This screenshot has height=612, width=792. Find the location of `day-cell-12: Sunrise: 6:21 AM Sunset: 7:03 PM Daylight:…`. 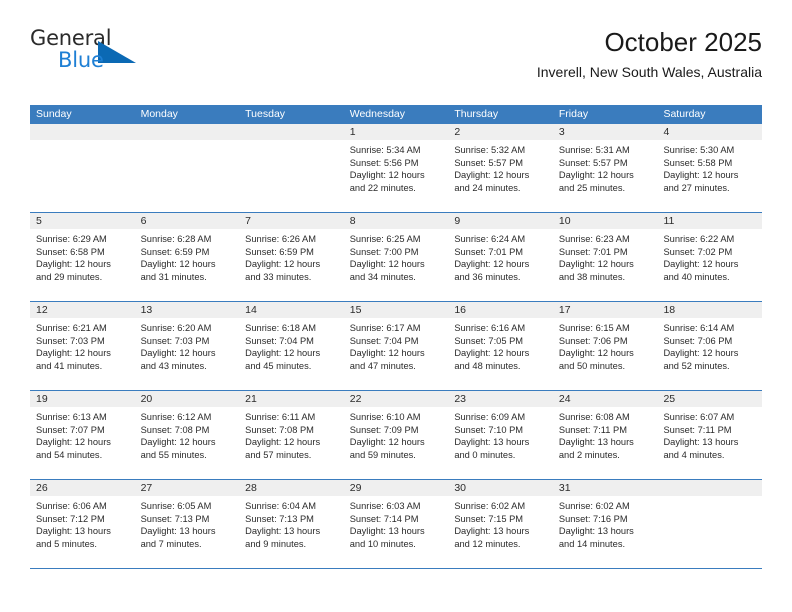

day-cell-12: Sunrise: 6:21 AM Sunset: 7:03 PM Daylight:… is located at coordinates (82, 354).